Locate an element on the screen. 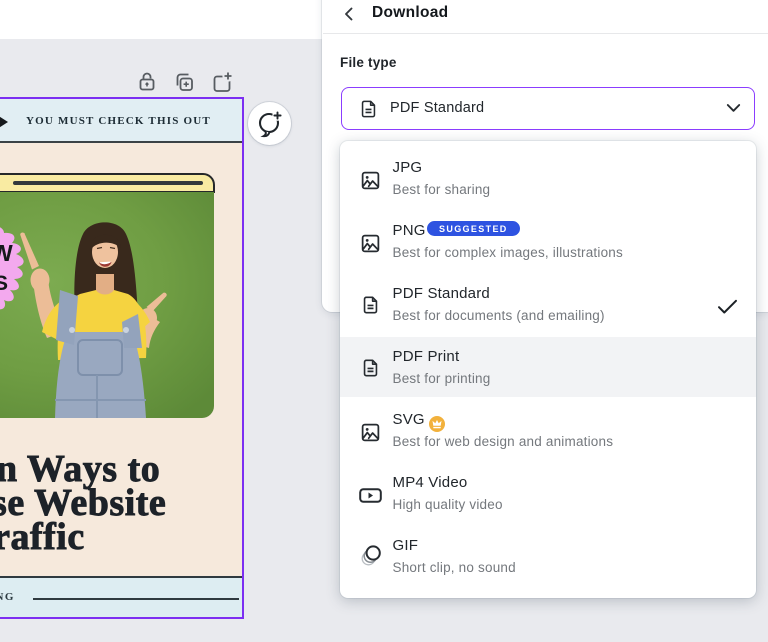 Image resolution: width=768 pixels, height=642 pixels. svg-text: W is located at coordinates (6, 253).